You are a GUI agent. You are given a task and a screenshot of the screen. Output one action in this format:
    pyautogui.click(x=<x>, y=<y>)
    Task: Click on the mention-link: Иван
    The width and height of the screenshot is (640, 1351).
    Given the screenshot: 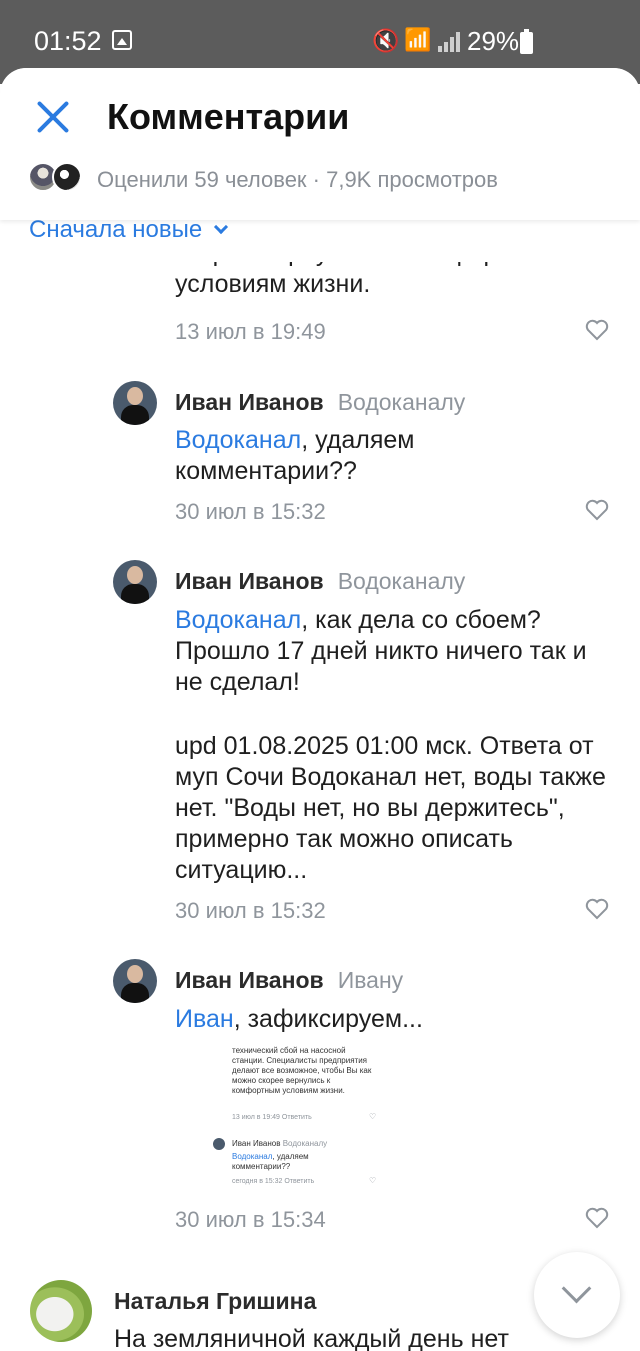 What is the action you would take?
    pyautogui.click(x=204, y=1019)
    